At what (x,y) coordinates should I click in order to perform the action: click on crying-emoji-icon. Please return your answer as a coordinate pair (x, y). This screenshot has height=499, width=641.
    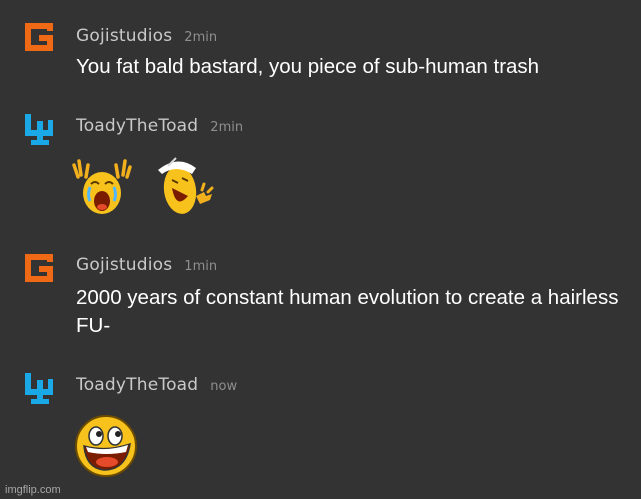
    Looking at the image, I should click on (102, 186).